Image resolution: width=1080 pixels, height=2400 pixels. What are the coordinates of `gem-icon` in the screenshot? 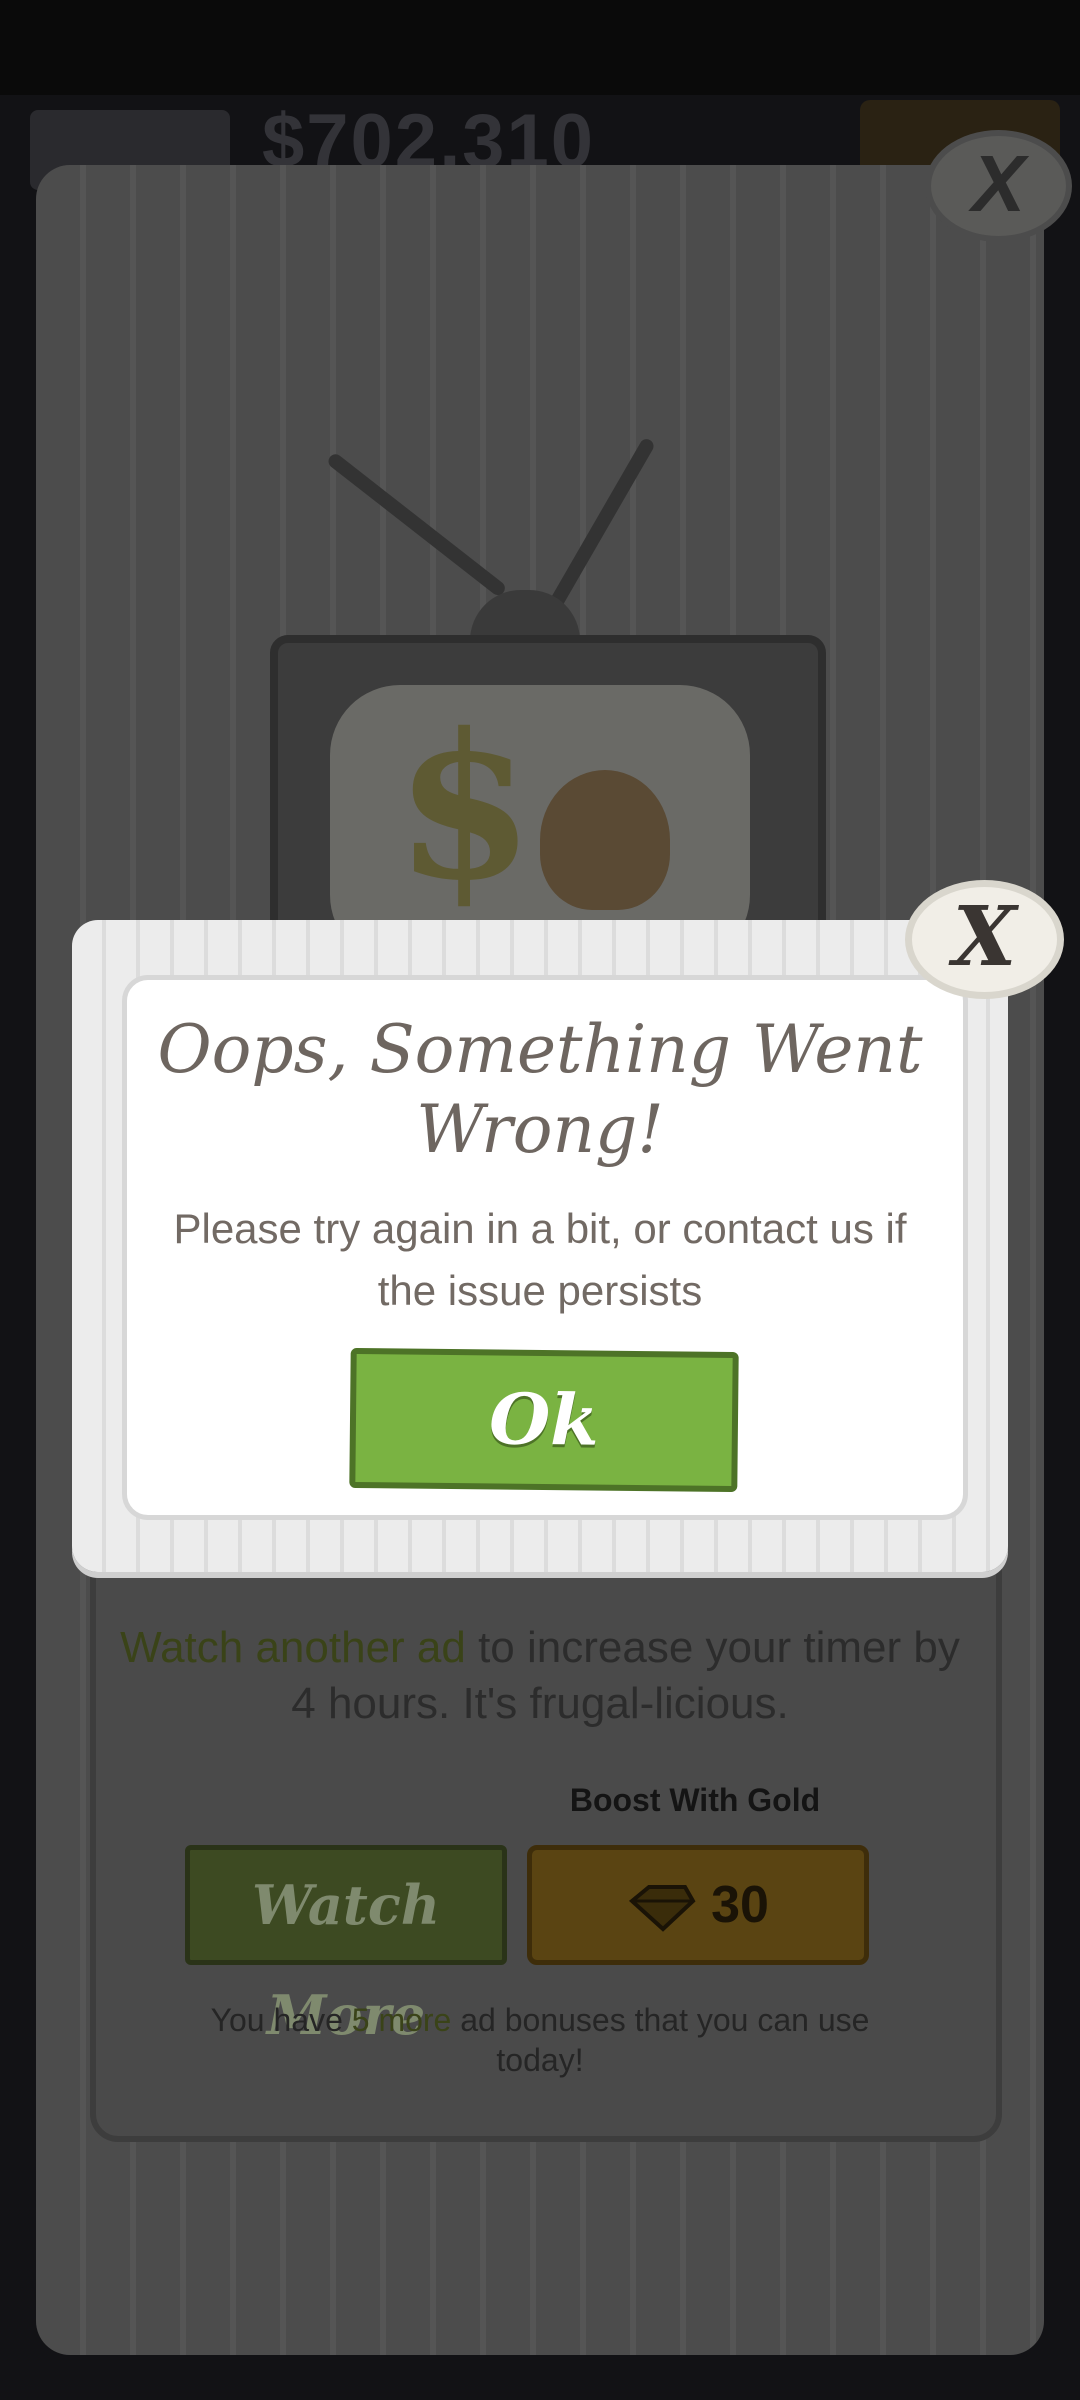 It's located at (662, 1908).